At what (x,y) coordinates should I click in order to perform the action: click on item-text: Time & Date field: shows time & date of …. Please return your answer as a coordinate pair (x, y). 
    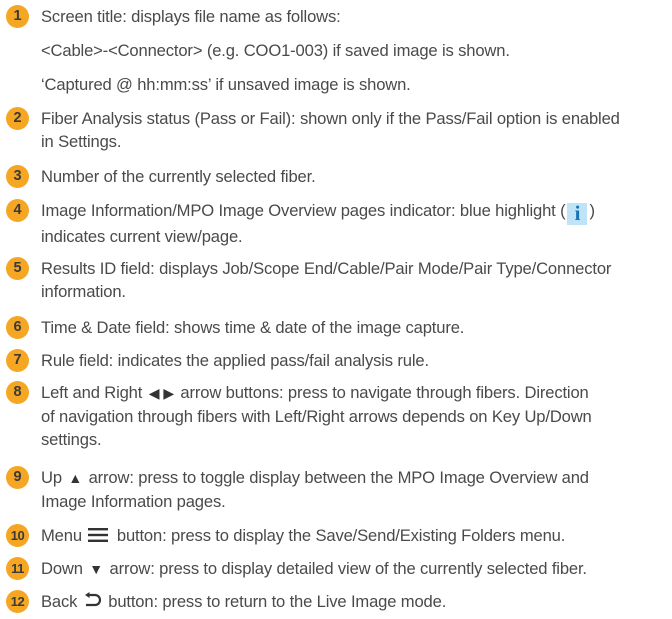
    Looking at the image, I should click on (253, 327).